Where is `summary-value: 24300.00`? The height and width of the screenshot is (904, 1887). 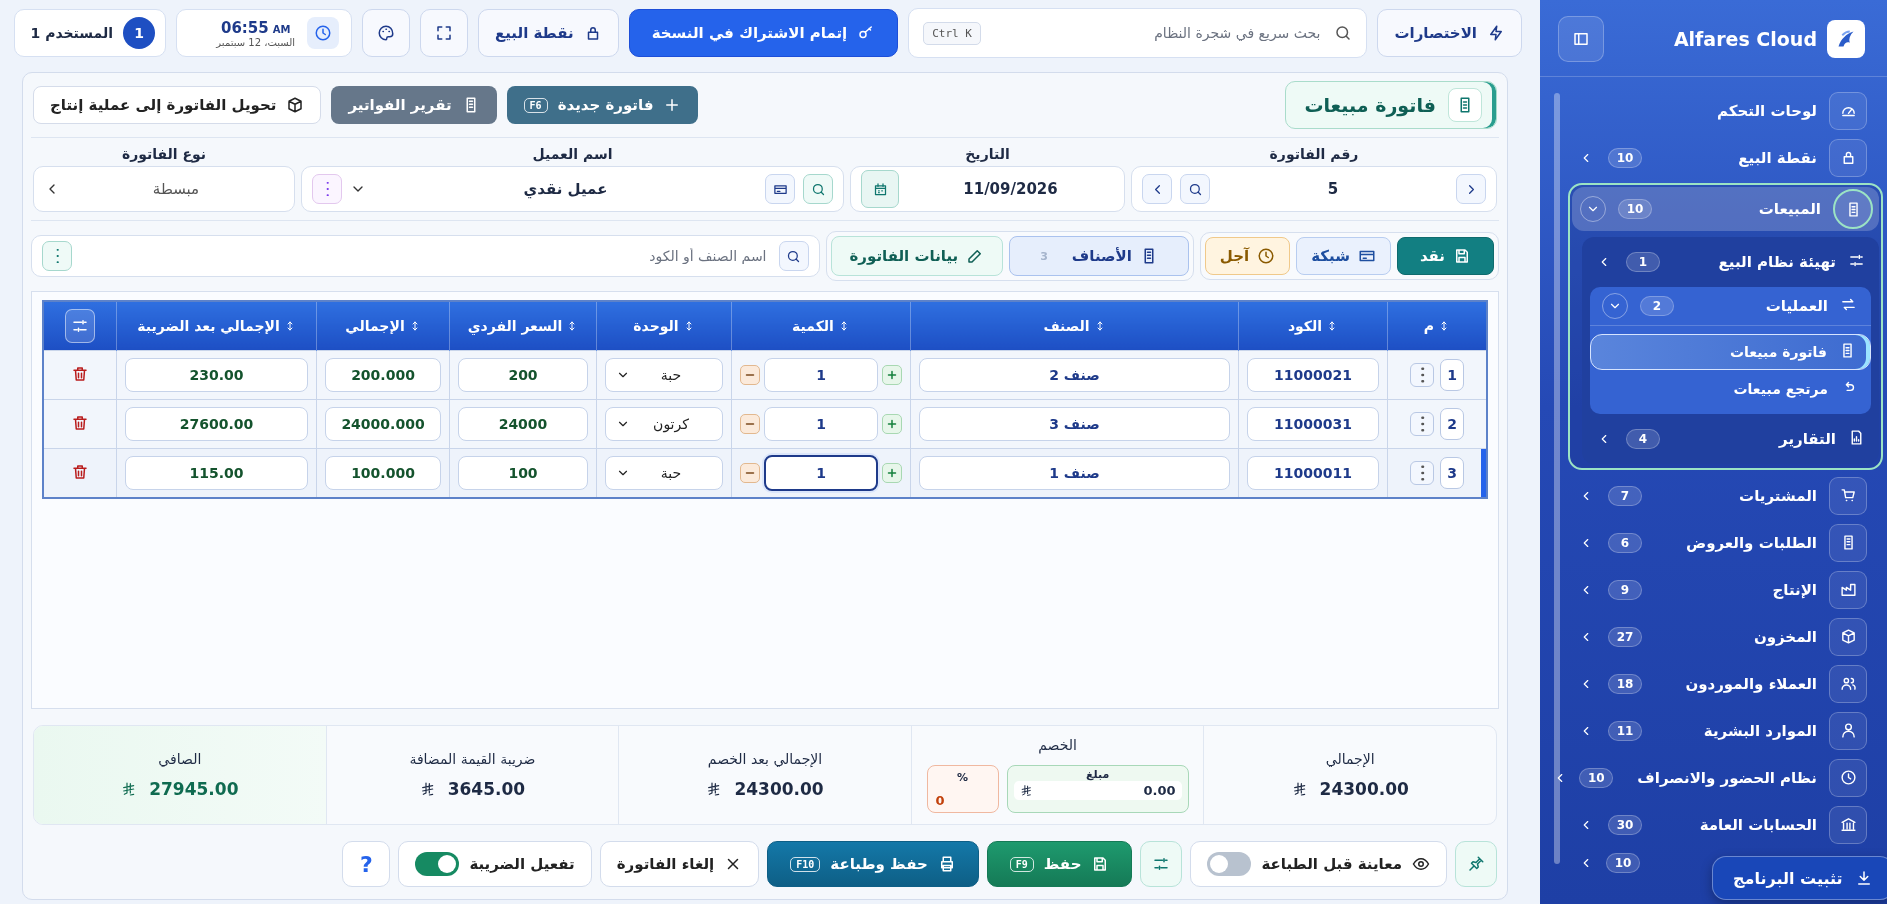 summary-value: 24300.00 is located at coordinates (1364, 789).